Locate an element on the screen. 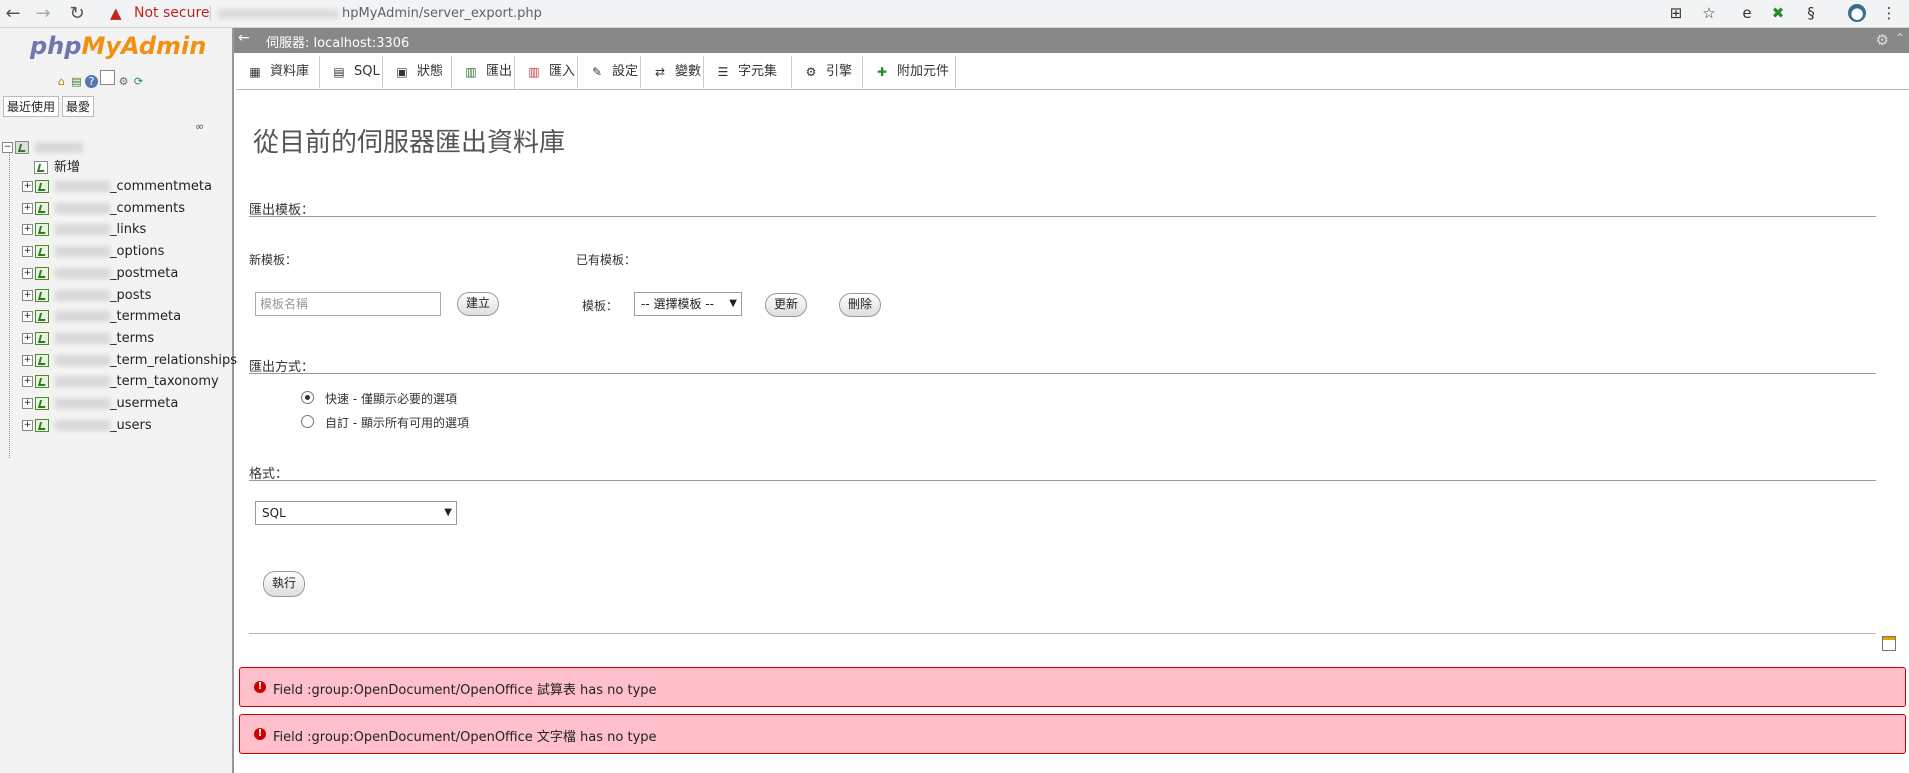 The height and width of the screenshot is (773, 1909). tab-sql: ▤ SQL is located at coordinates (351, 72).